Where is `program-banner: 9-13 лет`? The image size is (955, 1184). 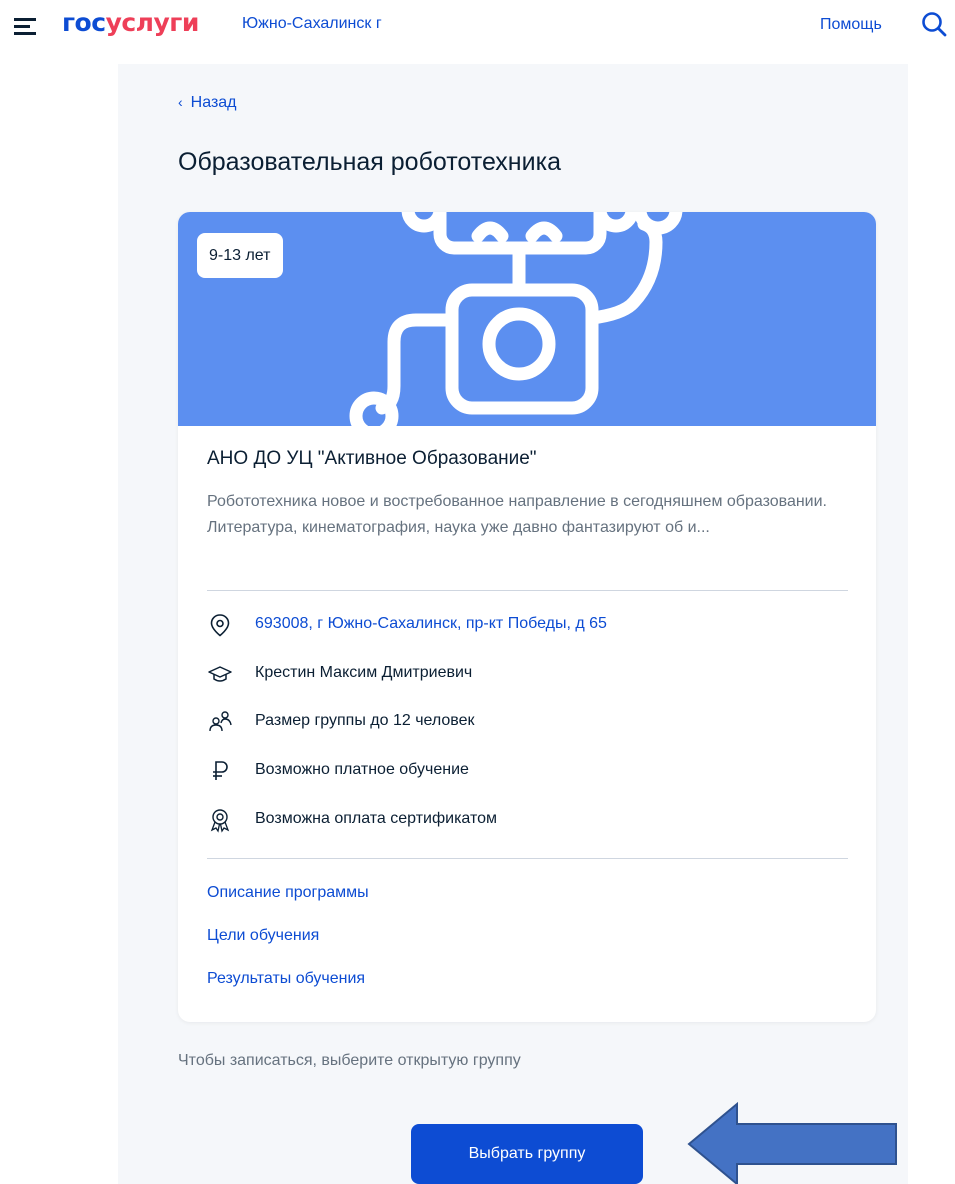
program-banner: 9-13 лет is located at coordinates (527, 319).